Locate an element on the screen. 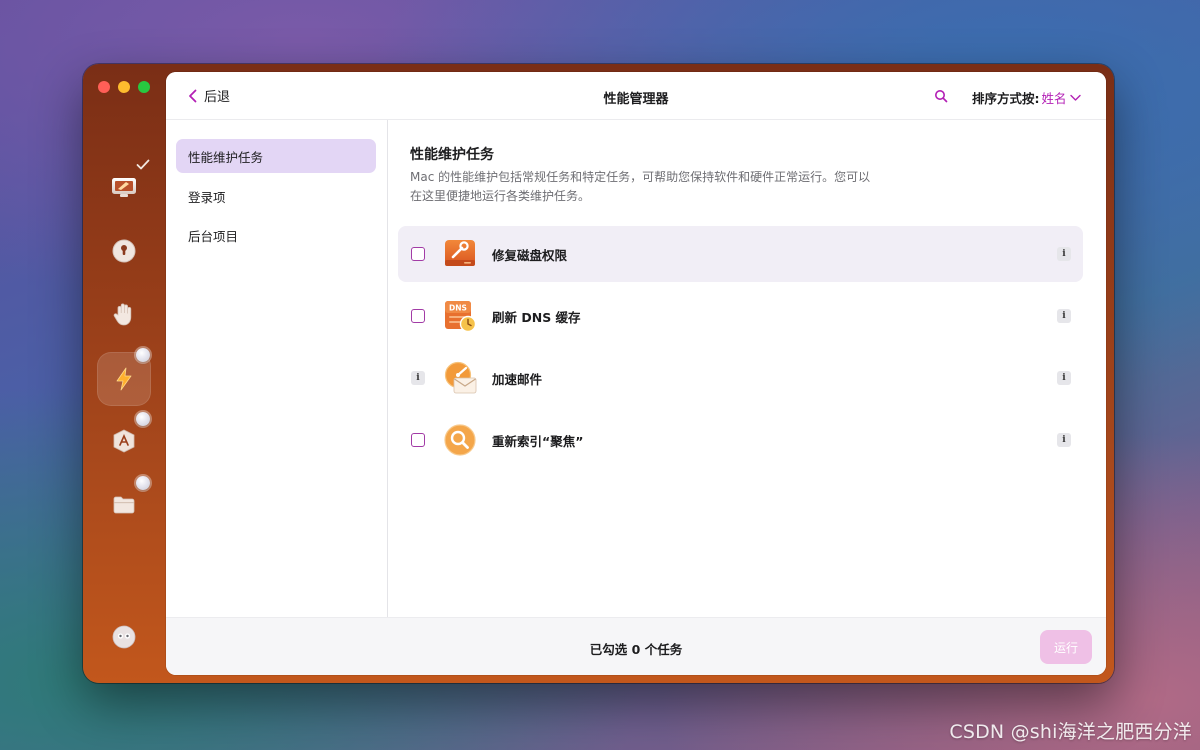 The height and width of the screenshot is (750, 1200). sidebar-item-label: 登录项 is located at coordinates (207, 197).